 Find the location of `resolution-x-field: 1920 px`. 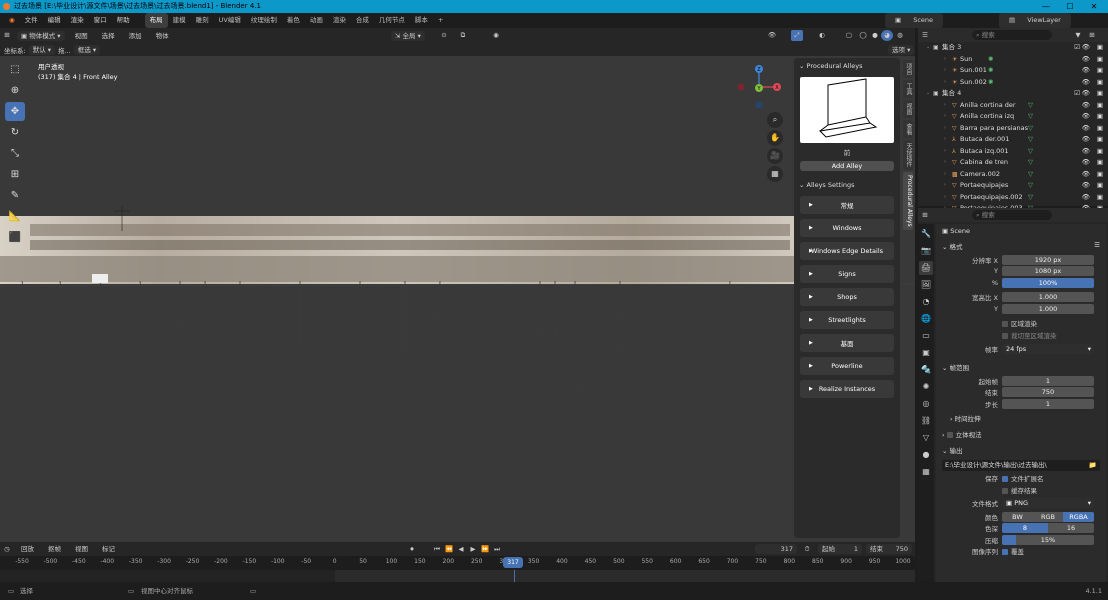

resolution-x-field: 1920 px is located at coordinates (1048, 259).